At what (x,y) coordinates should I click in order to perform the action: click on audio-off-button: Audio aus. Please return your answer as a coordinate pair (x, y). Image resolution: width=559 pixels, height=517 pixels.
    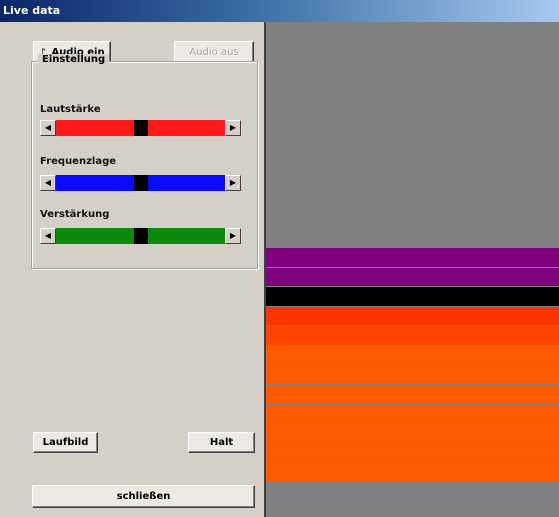
    Looking at the image, I should click on (214, 52).